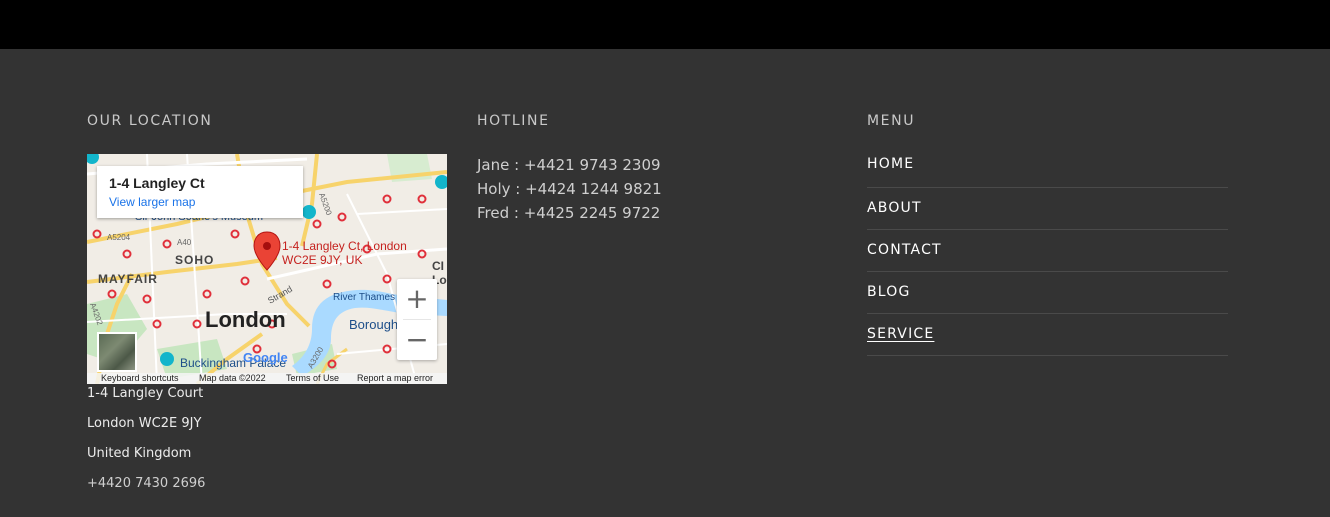 Image resolution: width=1330 pixels, height=517 pixels. I want to click on menu-item-about: ABOUT, so click(894, 208).